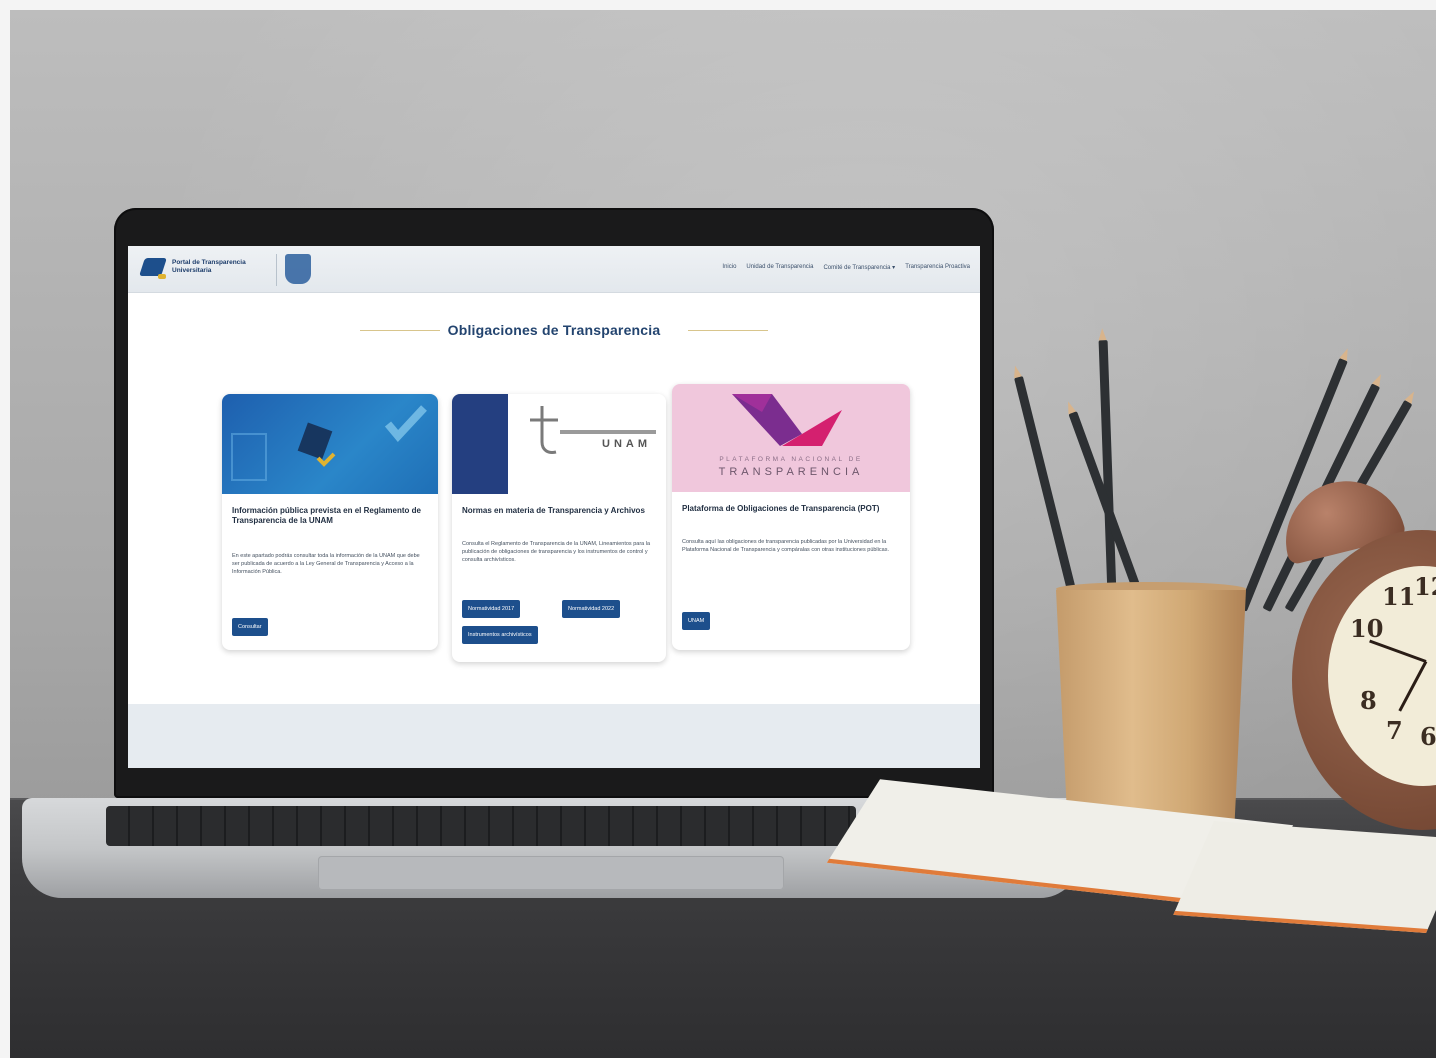 Image resolution: width=1436 pixels, height=1058 pixels. What do you see at coordinates (276, 270) in the screenshot?
I see `logo-divider` at bounding box center [276, 270].